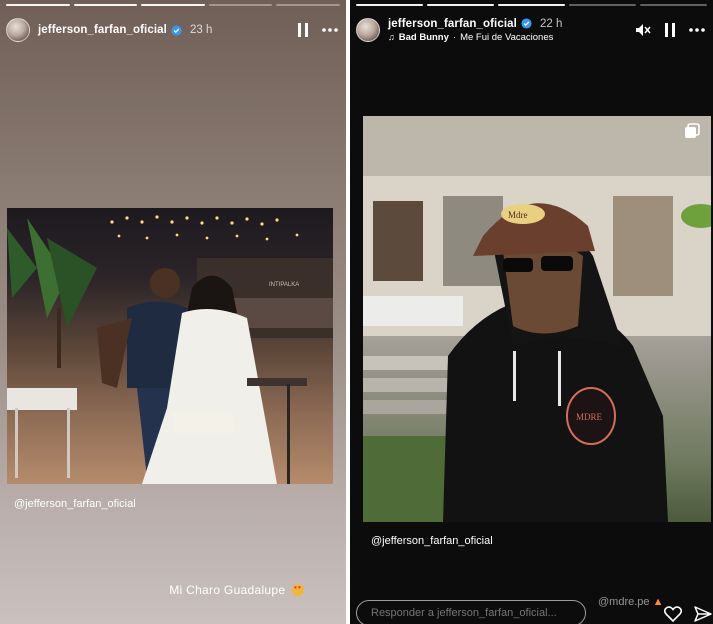 This screenshot has height=624, width=713. I want to click on music-attribution: ♫ Bad Bunny · Me Fui de Vacaciones, so click(475, 37).